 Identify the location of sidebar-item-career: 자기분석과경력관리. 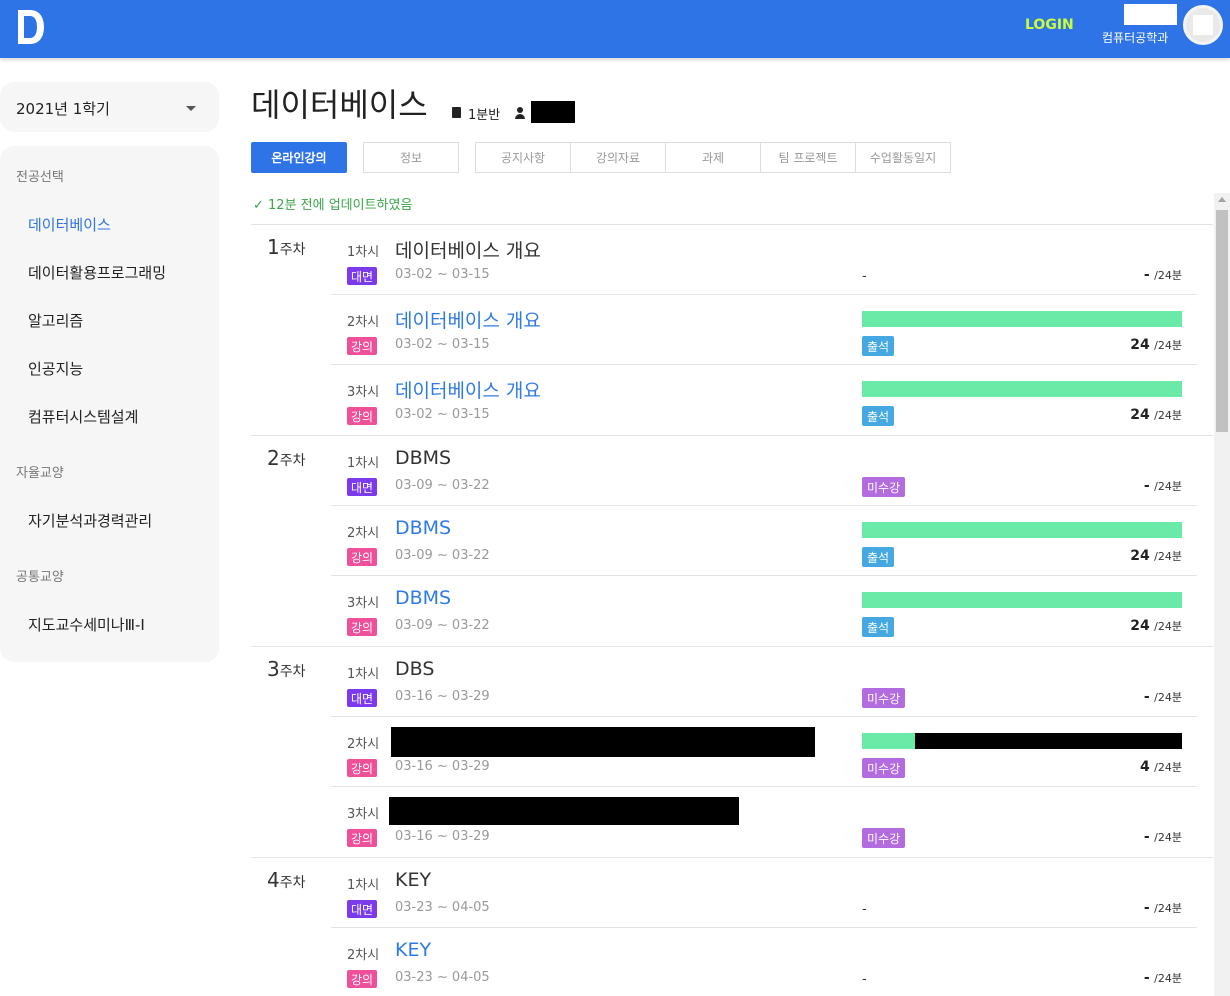
(90, 520).